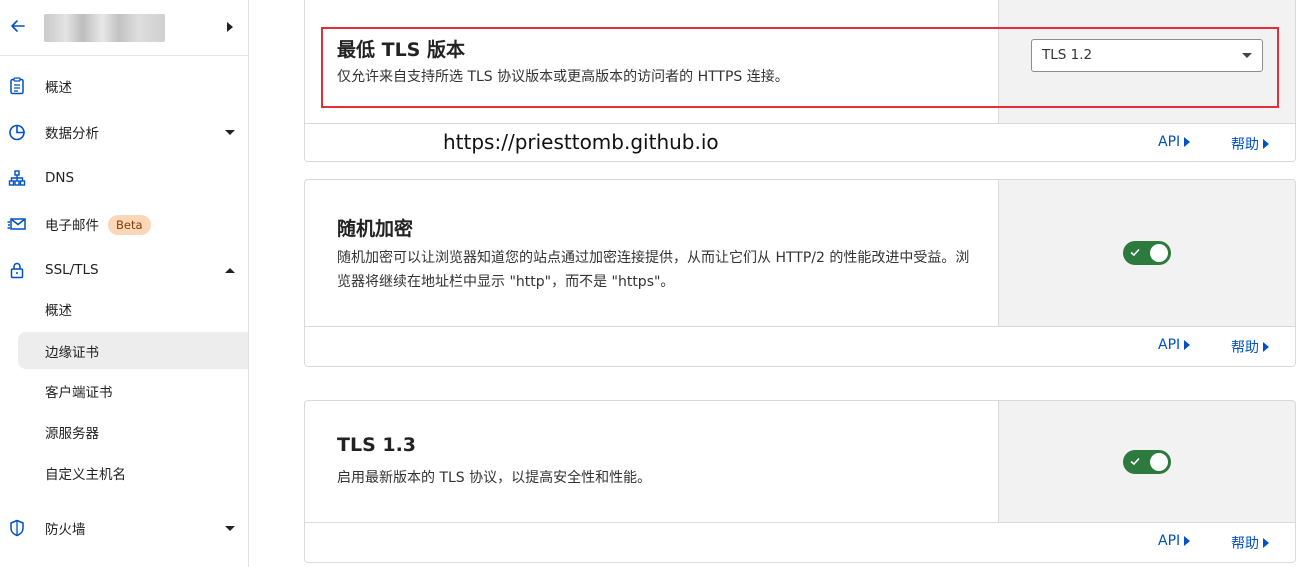 The image size is (1302, 567). What do you see at coordinates (58, 310) in the screenshot?
I see `sidebar-subitem-label: 概述` at bounding box center [58, 310].